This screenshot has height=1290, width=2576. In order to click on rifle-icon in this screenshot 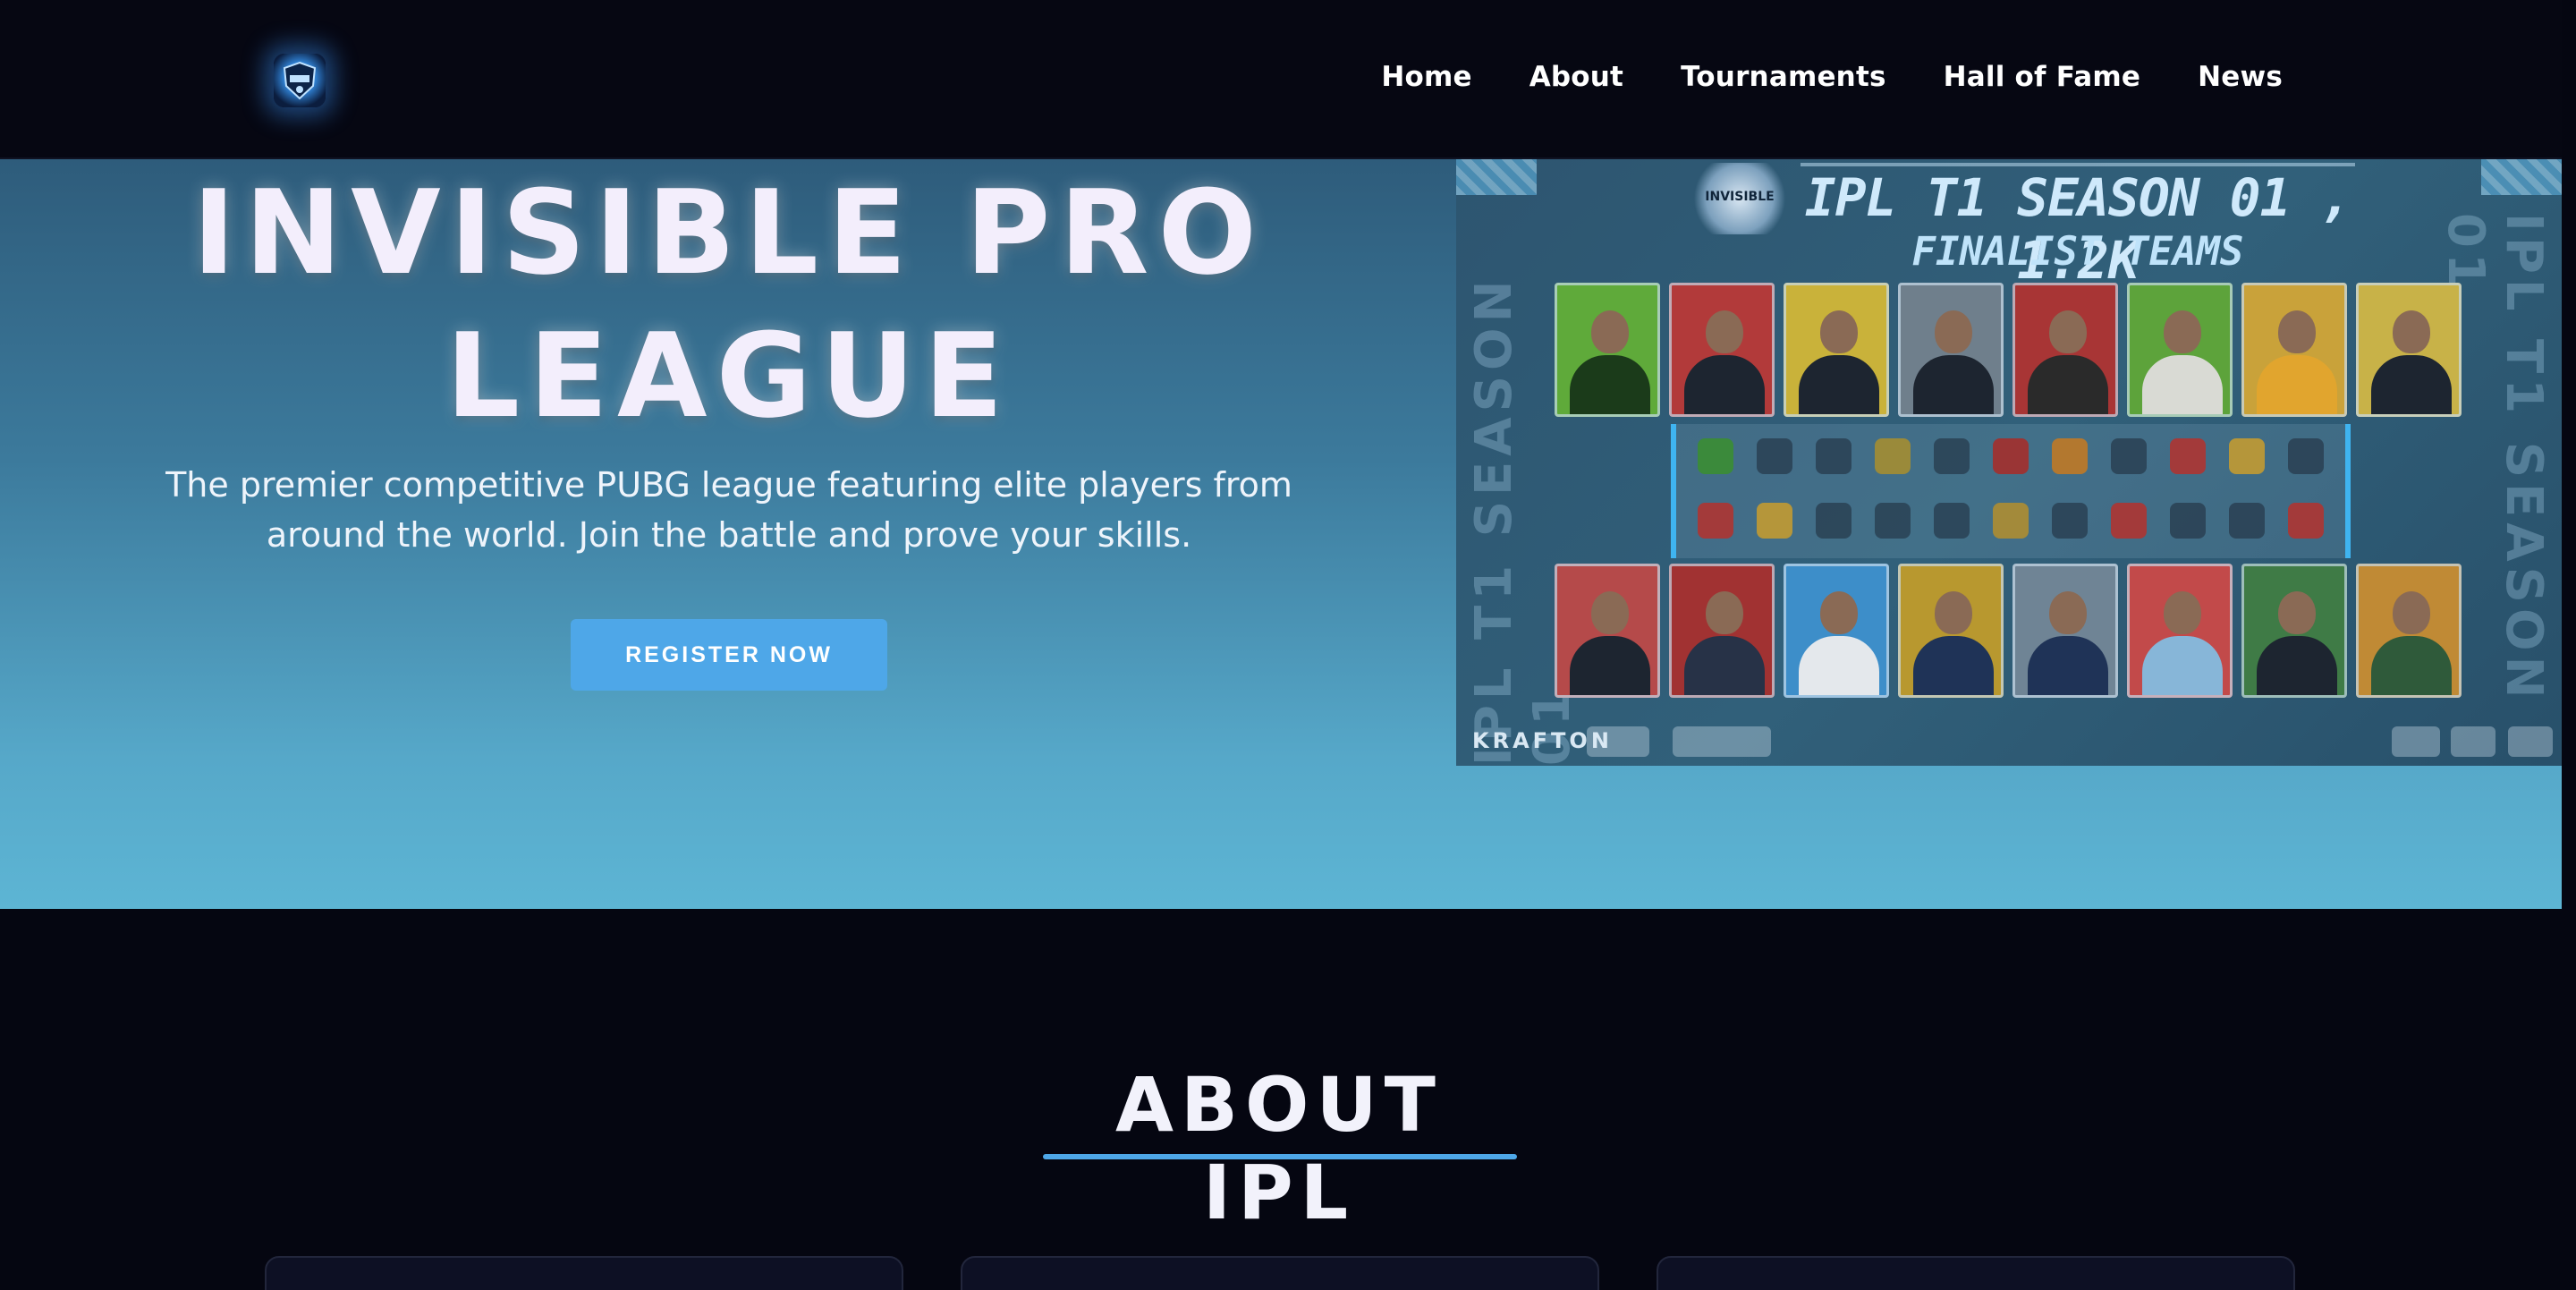, I will do `click(2530, 741)`.